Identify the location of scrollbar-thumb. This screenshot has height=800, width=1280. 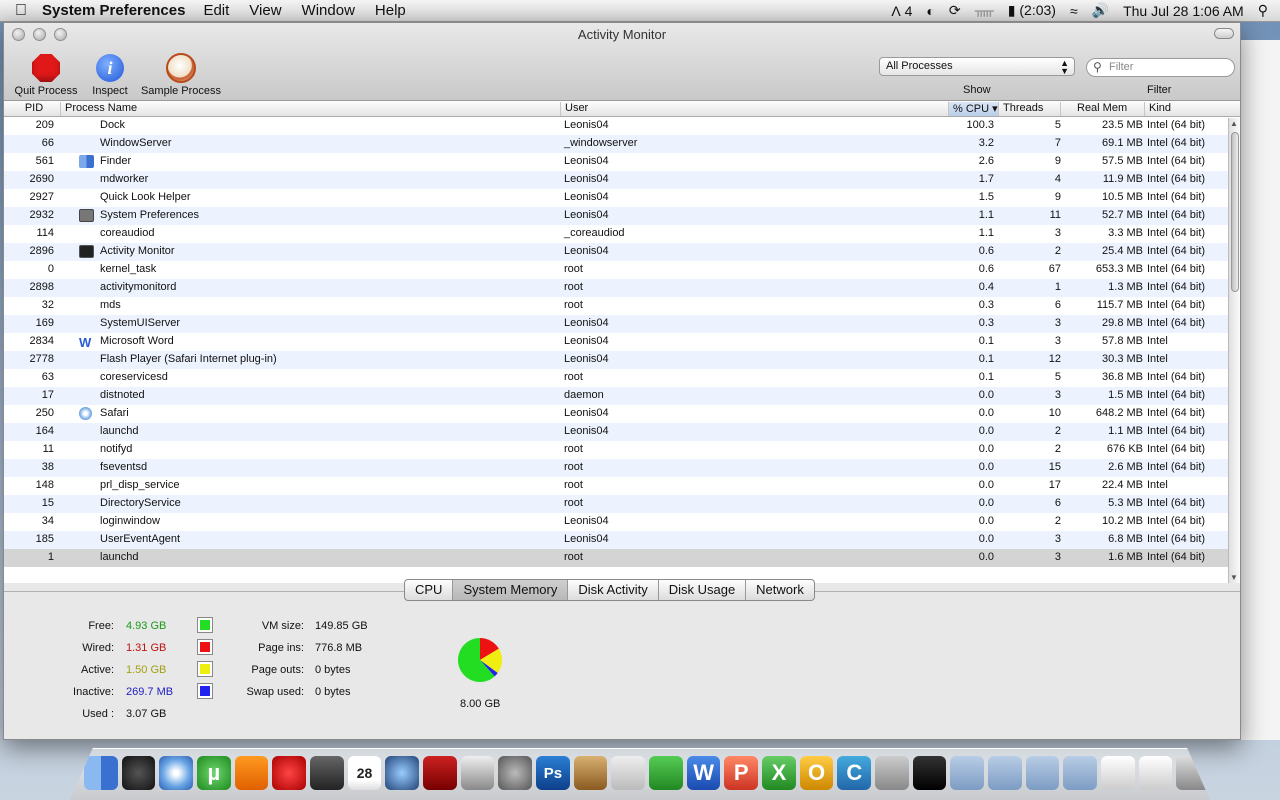
(1235, 212).